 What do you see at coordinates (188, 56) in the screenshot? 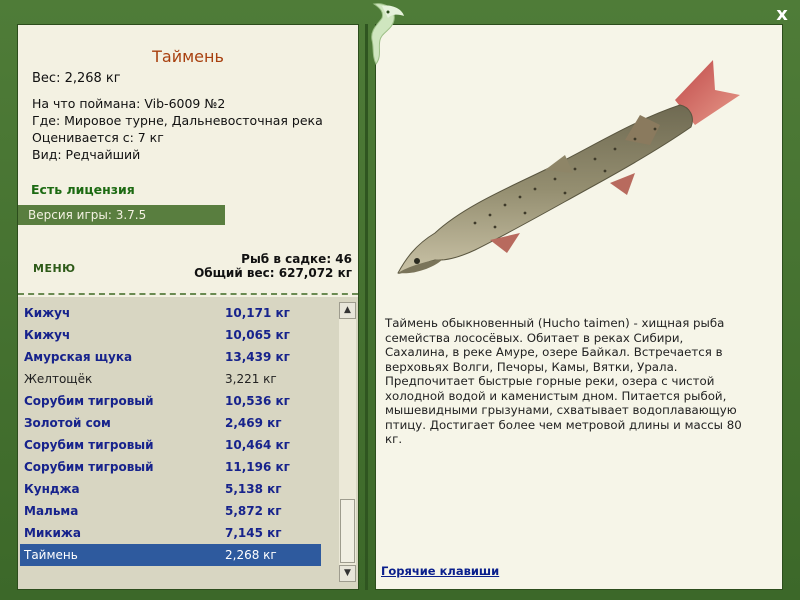
I see `fish-title: Таймень` at bounding box center [188, 56].